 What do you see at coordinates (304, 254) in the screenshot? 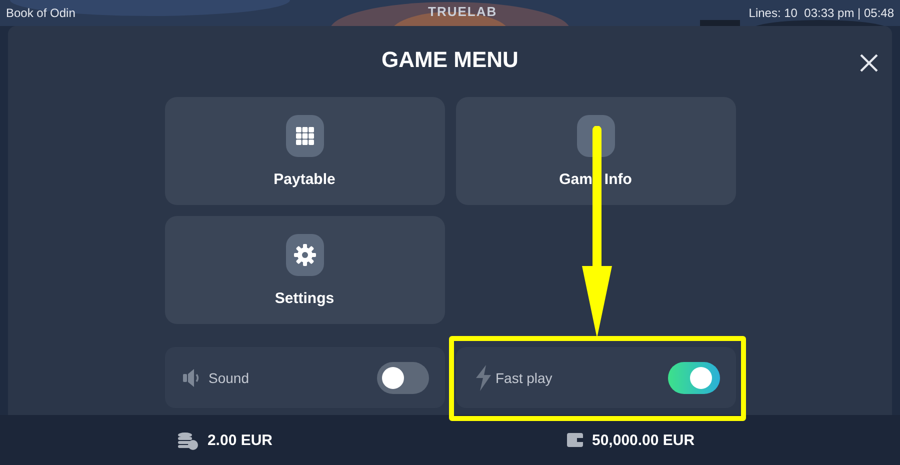
I see `settings-icon` at bounding box center [304, 254].